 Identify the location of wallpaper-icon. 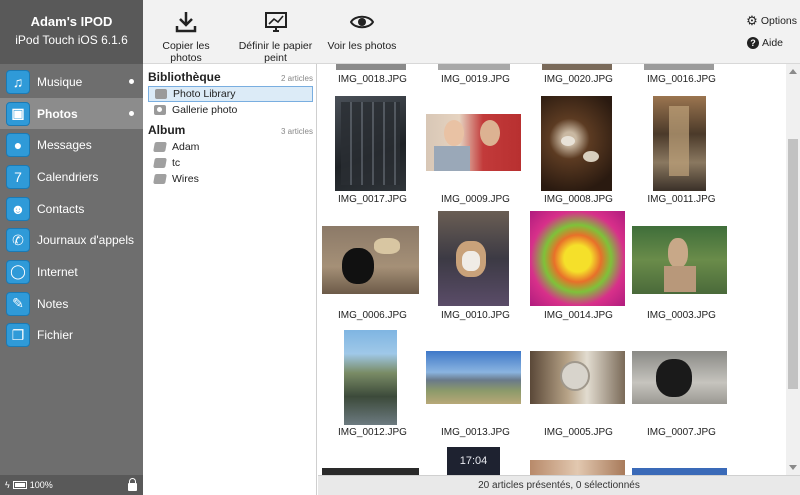
(275, 22).